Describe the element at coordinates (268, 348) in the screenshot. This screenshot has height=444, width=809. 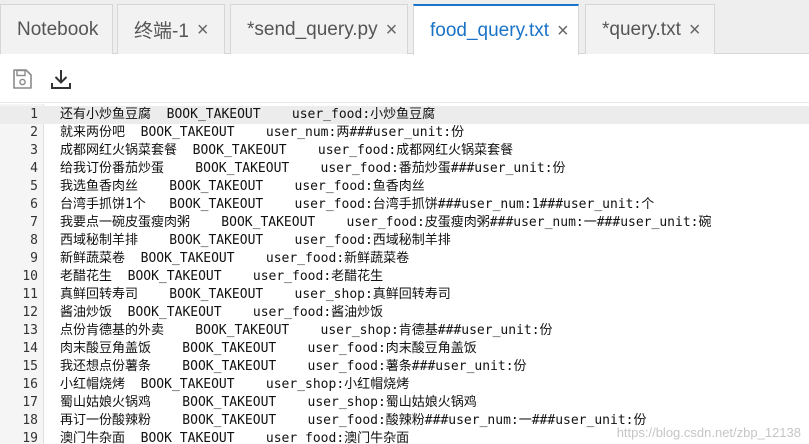
I see `line-text: 肉末酸豆角盖饭 BOOK_TAKEOUT user_food:肉末酸豆角盖饭` at that location.